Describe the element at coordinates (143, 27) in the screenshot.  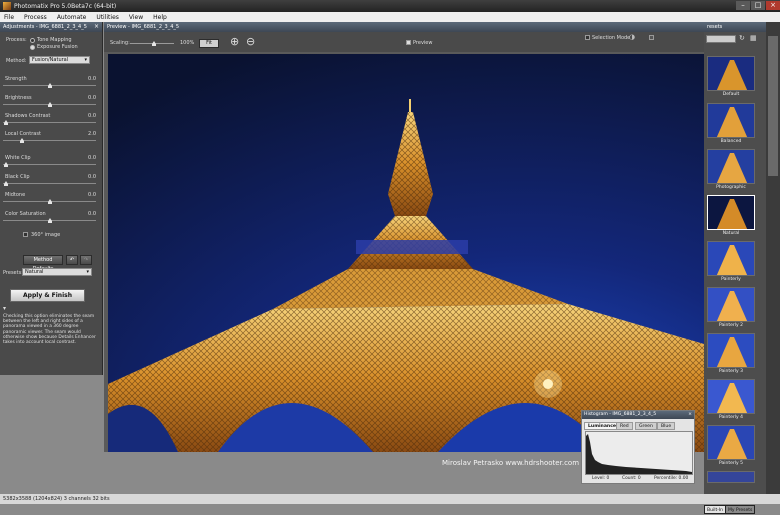
I see `preview-title: Preview - IMG_6881_2_3_4_5` at that location.